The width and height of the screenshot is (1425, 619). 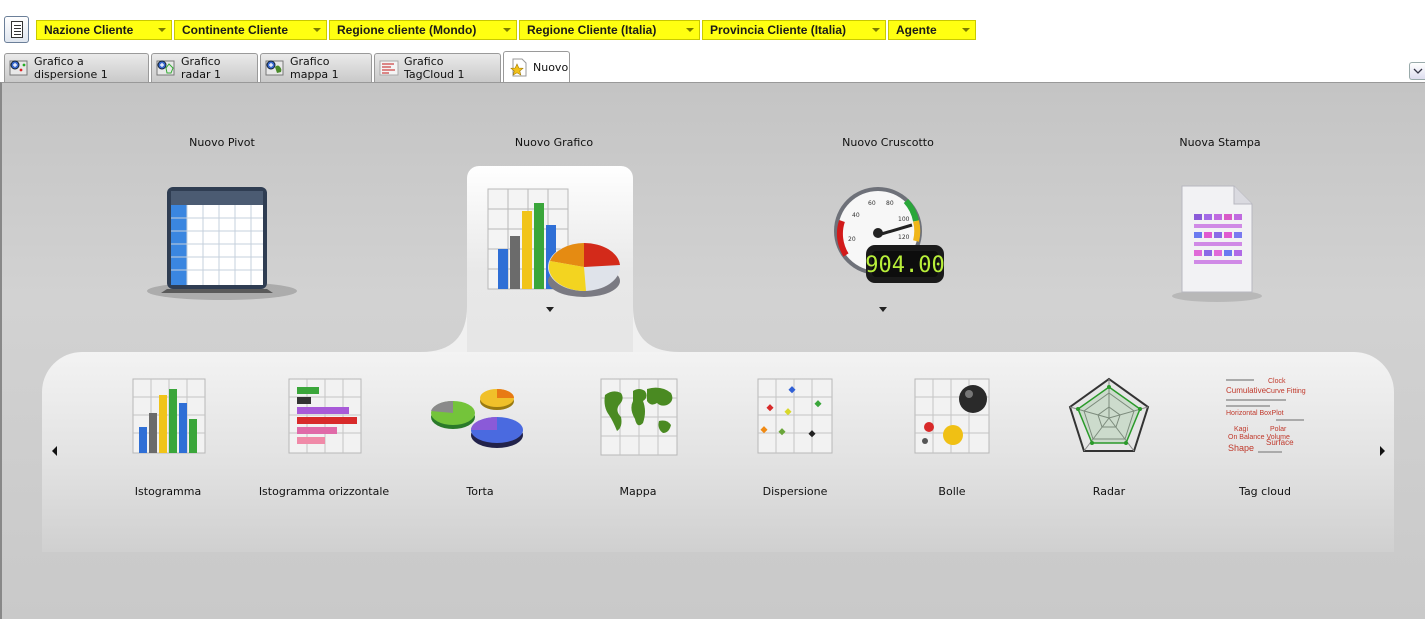 I want to click on category-label-stampa: Nuova Stampa, so click(x=1220, y=142).